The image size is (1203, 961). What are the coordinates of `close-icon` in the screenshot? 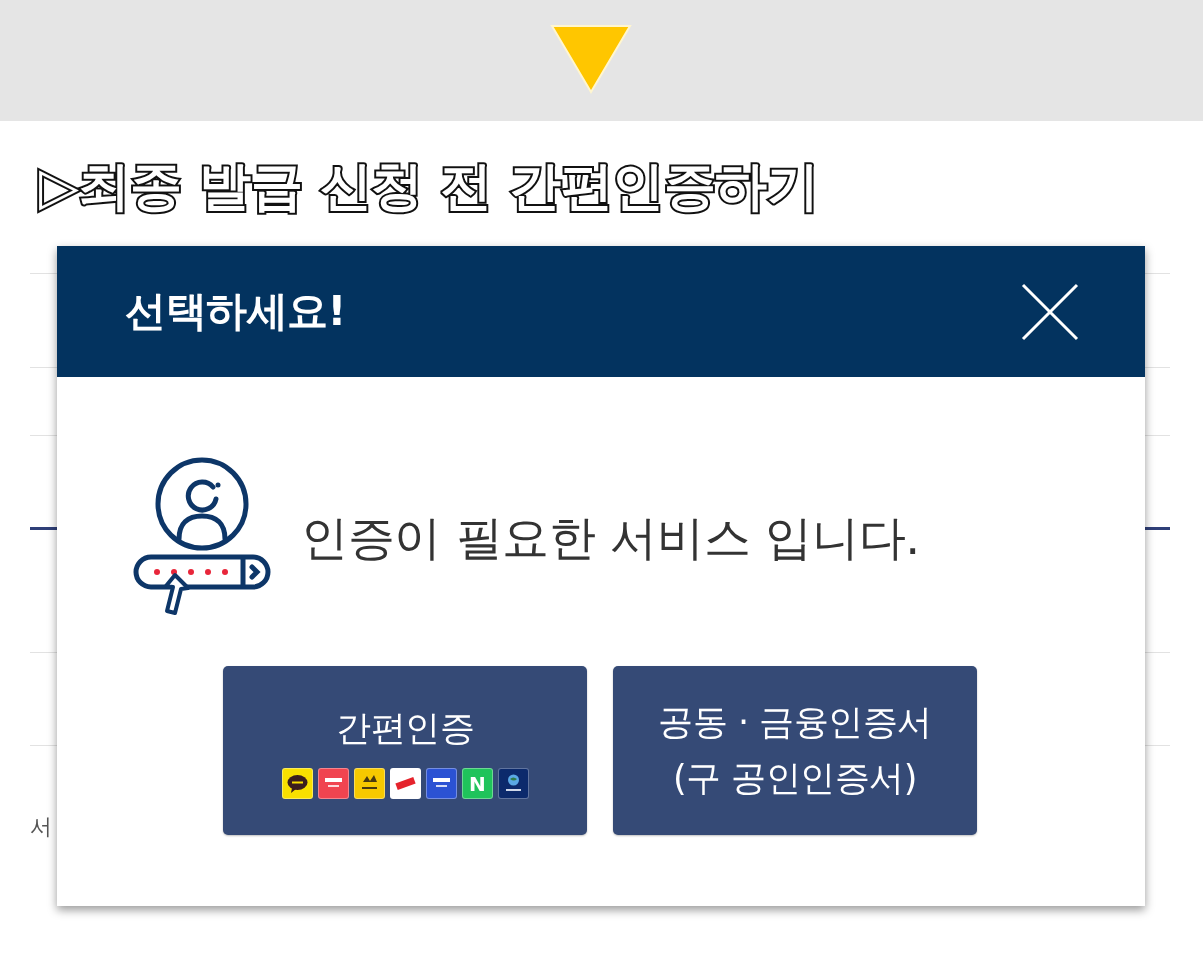 It's located at (1050, 311).